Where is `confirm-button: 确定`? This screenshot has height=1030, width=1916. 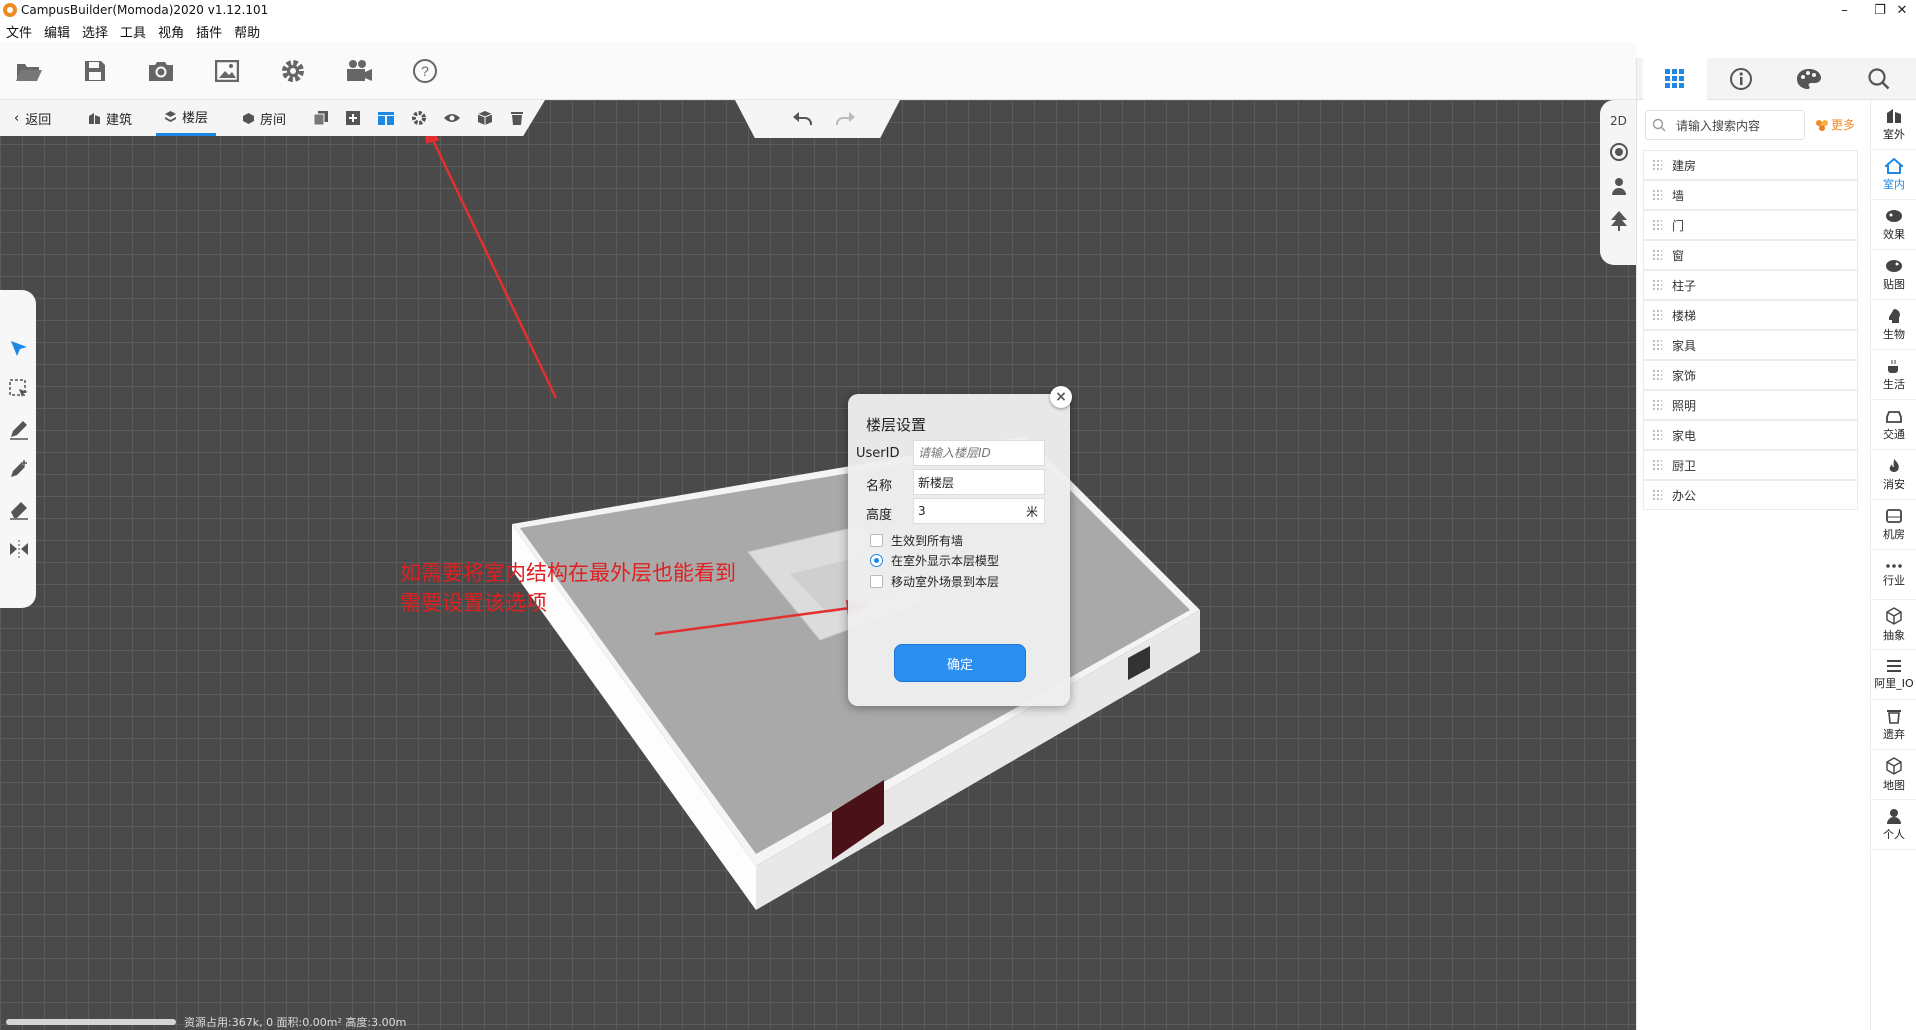 confirm-button: 确定 is located at coordinates (960, 663).